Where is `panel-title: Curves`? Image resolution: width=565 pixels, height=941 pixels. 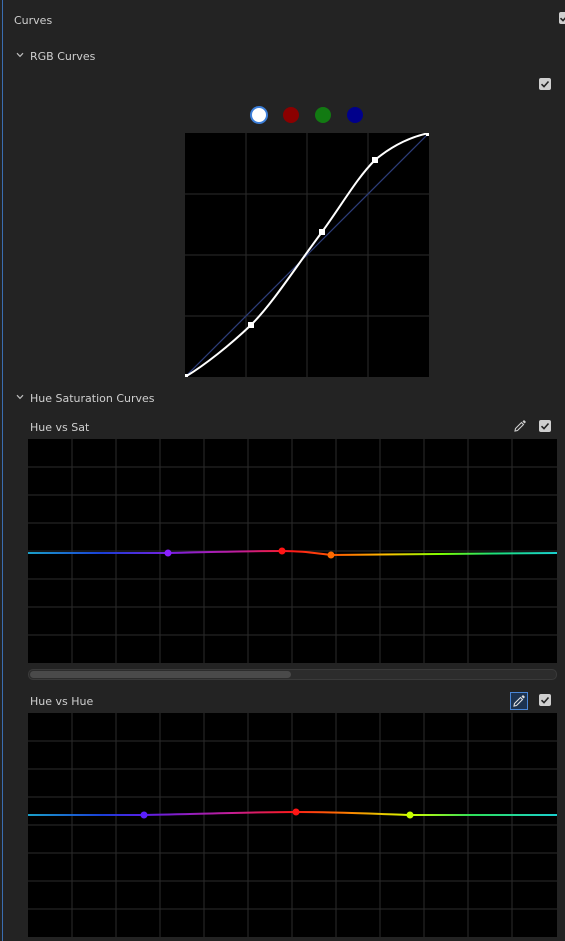 panel-title: Curves is located at coordinates (33, 20).